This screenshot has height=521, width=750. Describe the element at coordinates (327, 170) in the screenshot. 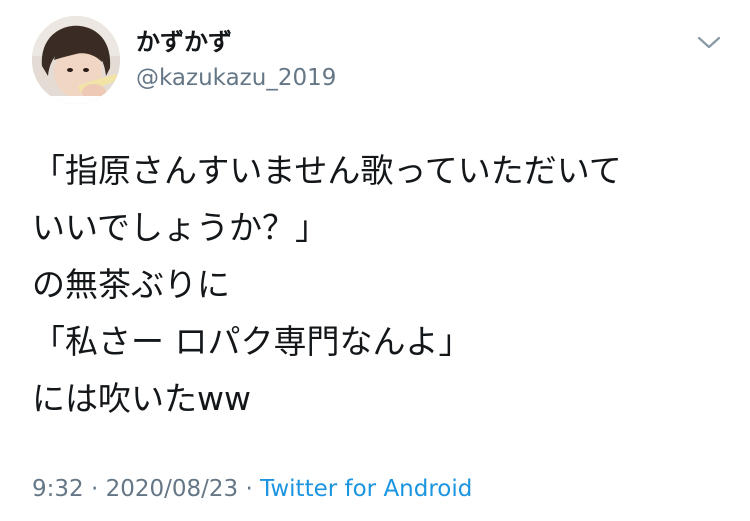

I see `tweet-text-line: 「指原さんすいません歌っていただいて` at that location.